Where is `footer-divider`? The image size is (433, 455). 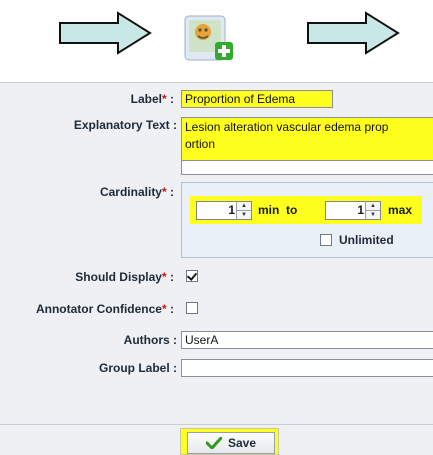
footer-divider is located at coordinates (216, 424).